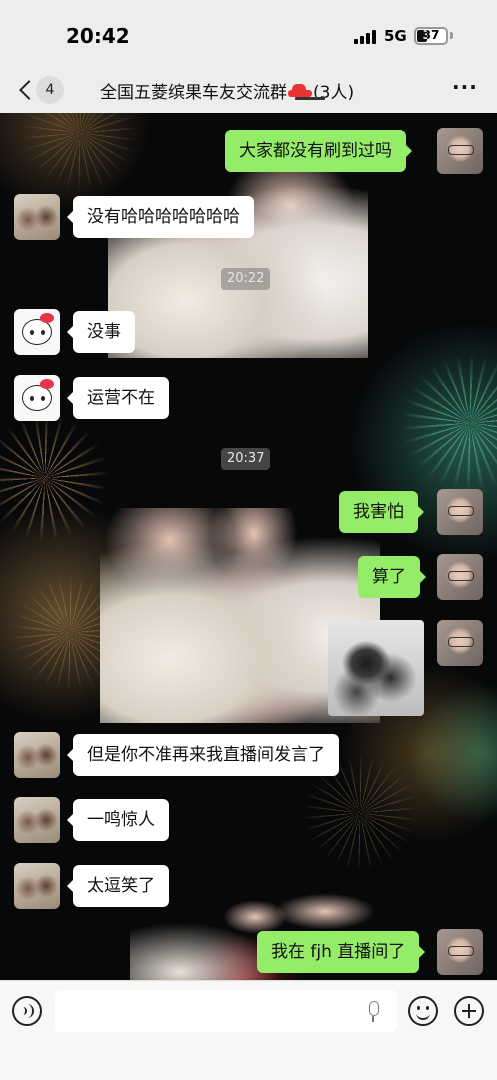 Image resolution: width=497 pixels, height=1080 pixels. Describe the element at coordinates (193, 93) in the screenshot. I see `chat-title-text: 全国五菱缤果车友交流群` at that location.